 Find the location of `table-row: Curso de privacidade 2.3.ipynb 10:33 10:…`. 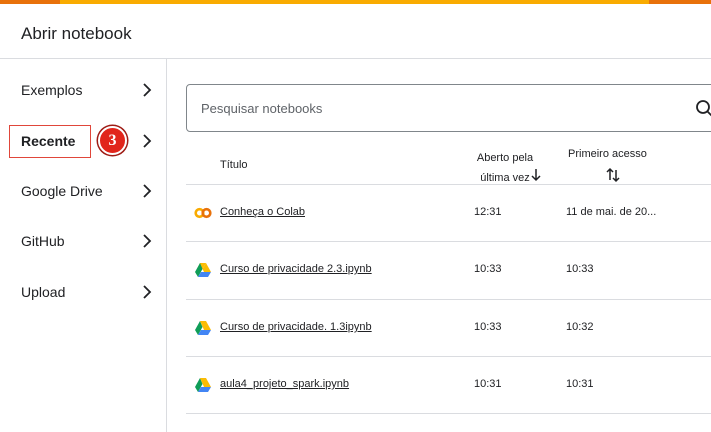

table-row: Curso de privacidade 2.3.ipynb 10:33 10:… is located at coordinates (448, 270).